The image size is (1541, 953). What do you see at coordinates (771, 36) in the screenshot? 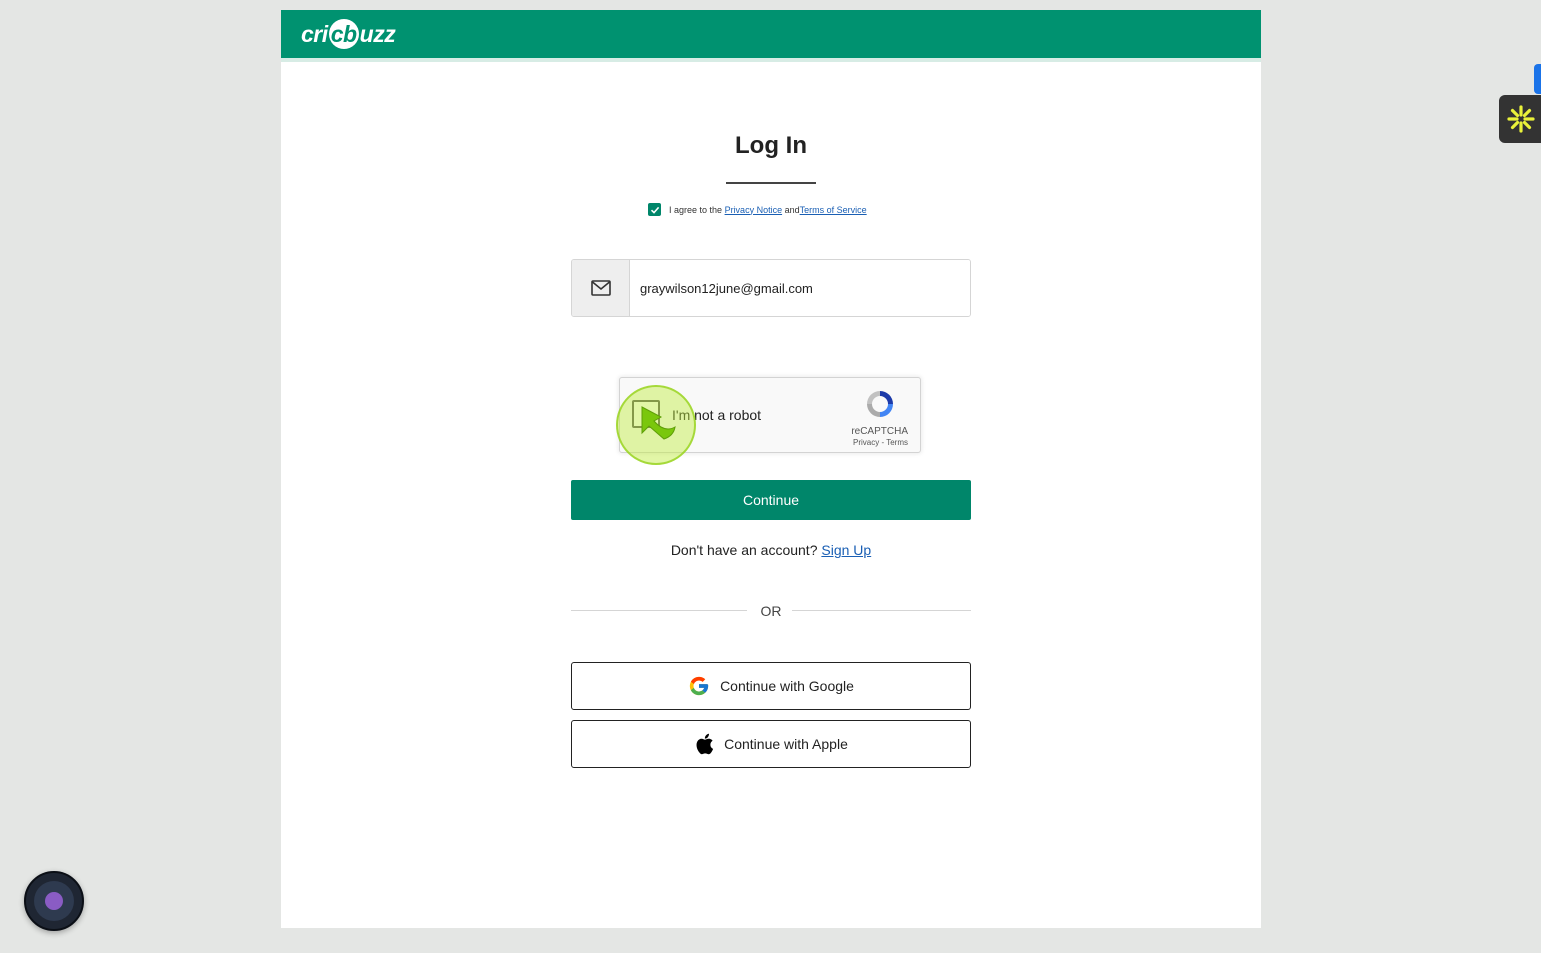
I see `site-header: cri cb uzz` at bounding box center [771, 36].